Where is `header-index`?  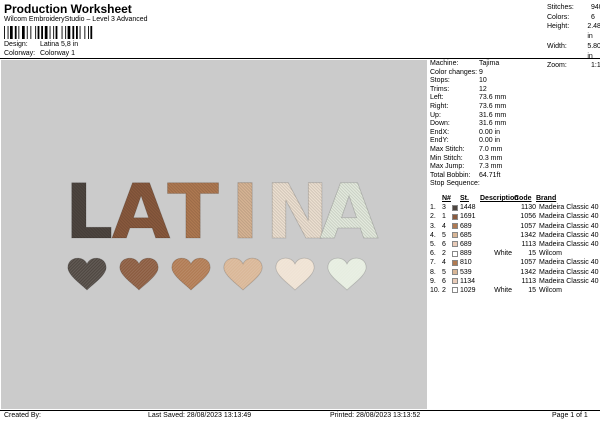
header-index is located at coordinates (436, 198).